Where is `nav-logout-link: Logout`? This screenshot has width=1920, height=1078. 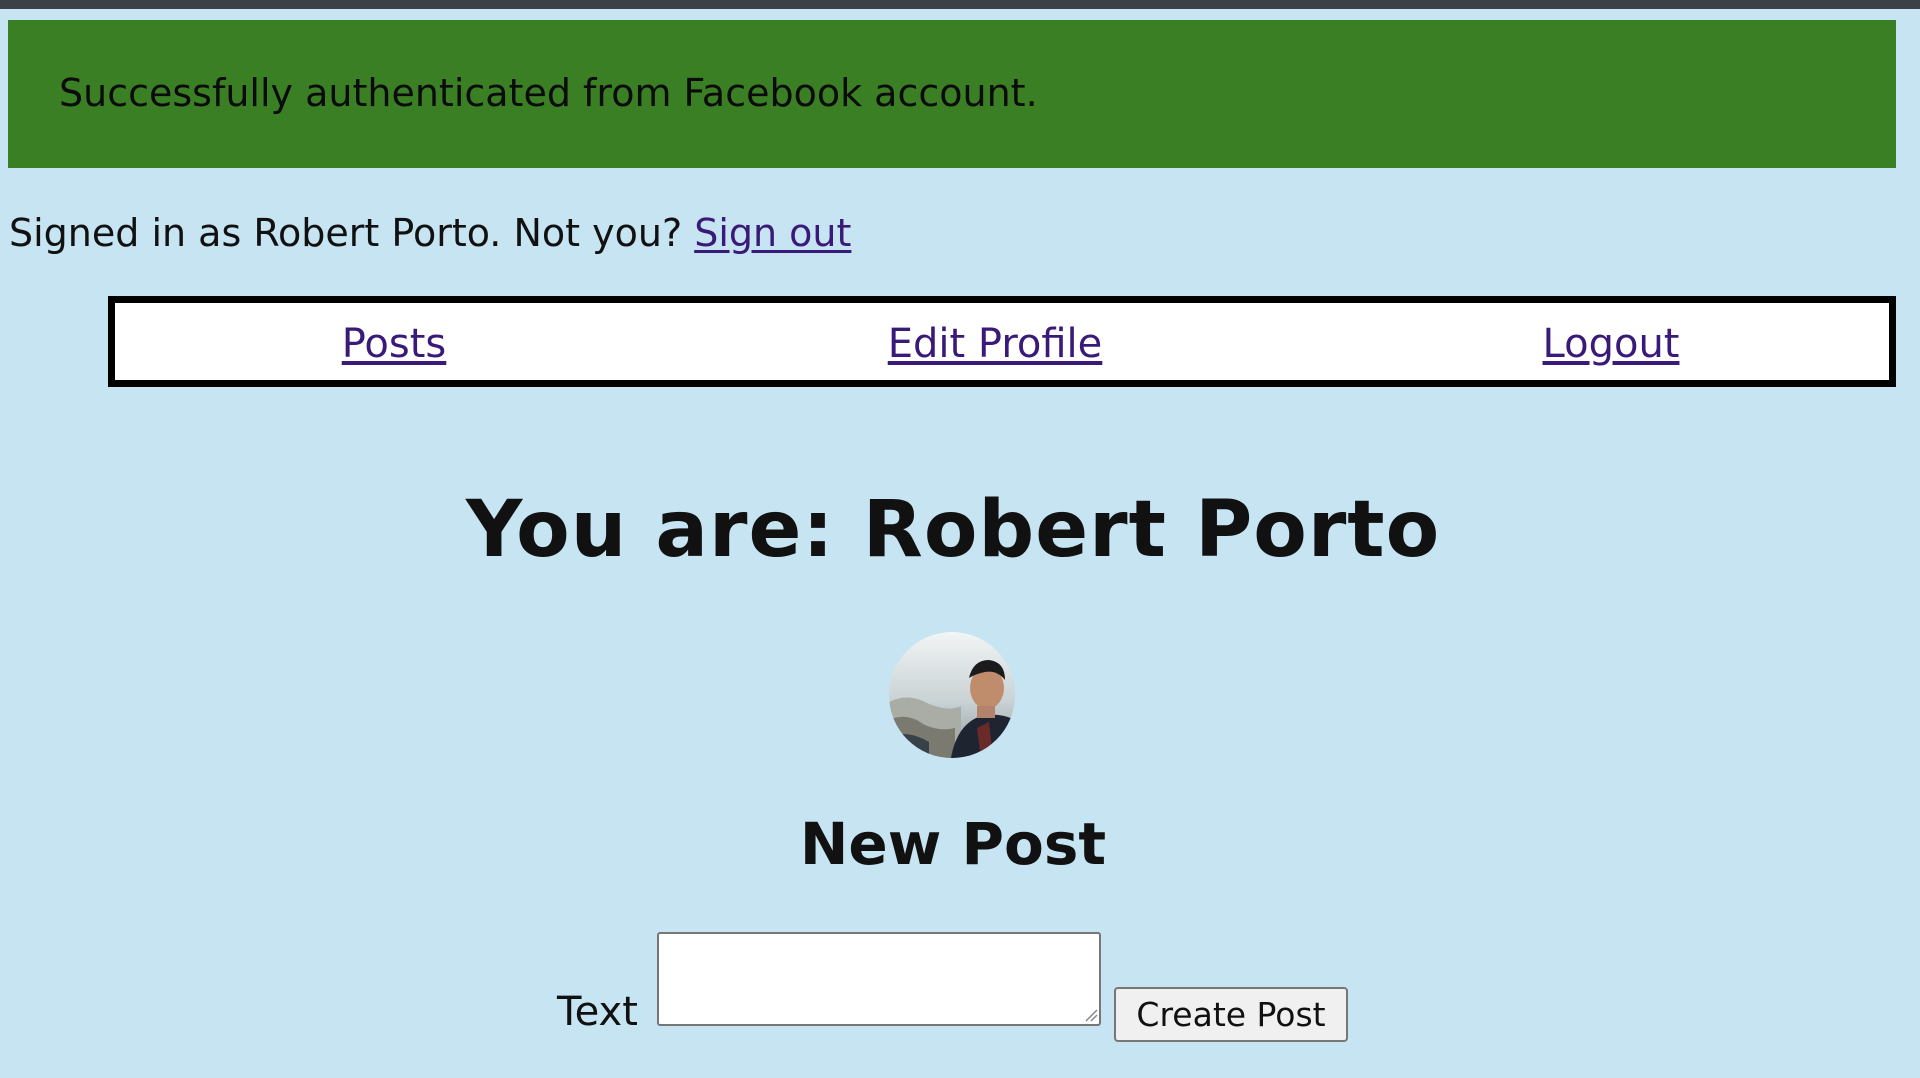 nav-logout-link: Logout is located at coordinates (1611, 344).